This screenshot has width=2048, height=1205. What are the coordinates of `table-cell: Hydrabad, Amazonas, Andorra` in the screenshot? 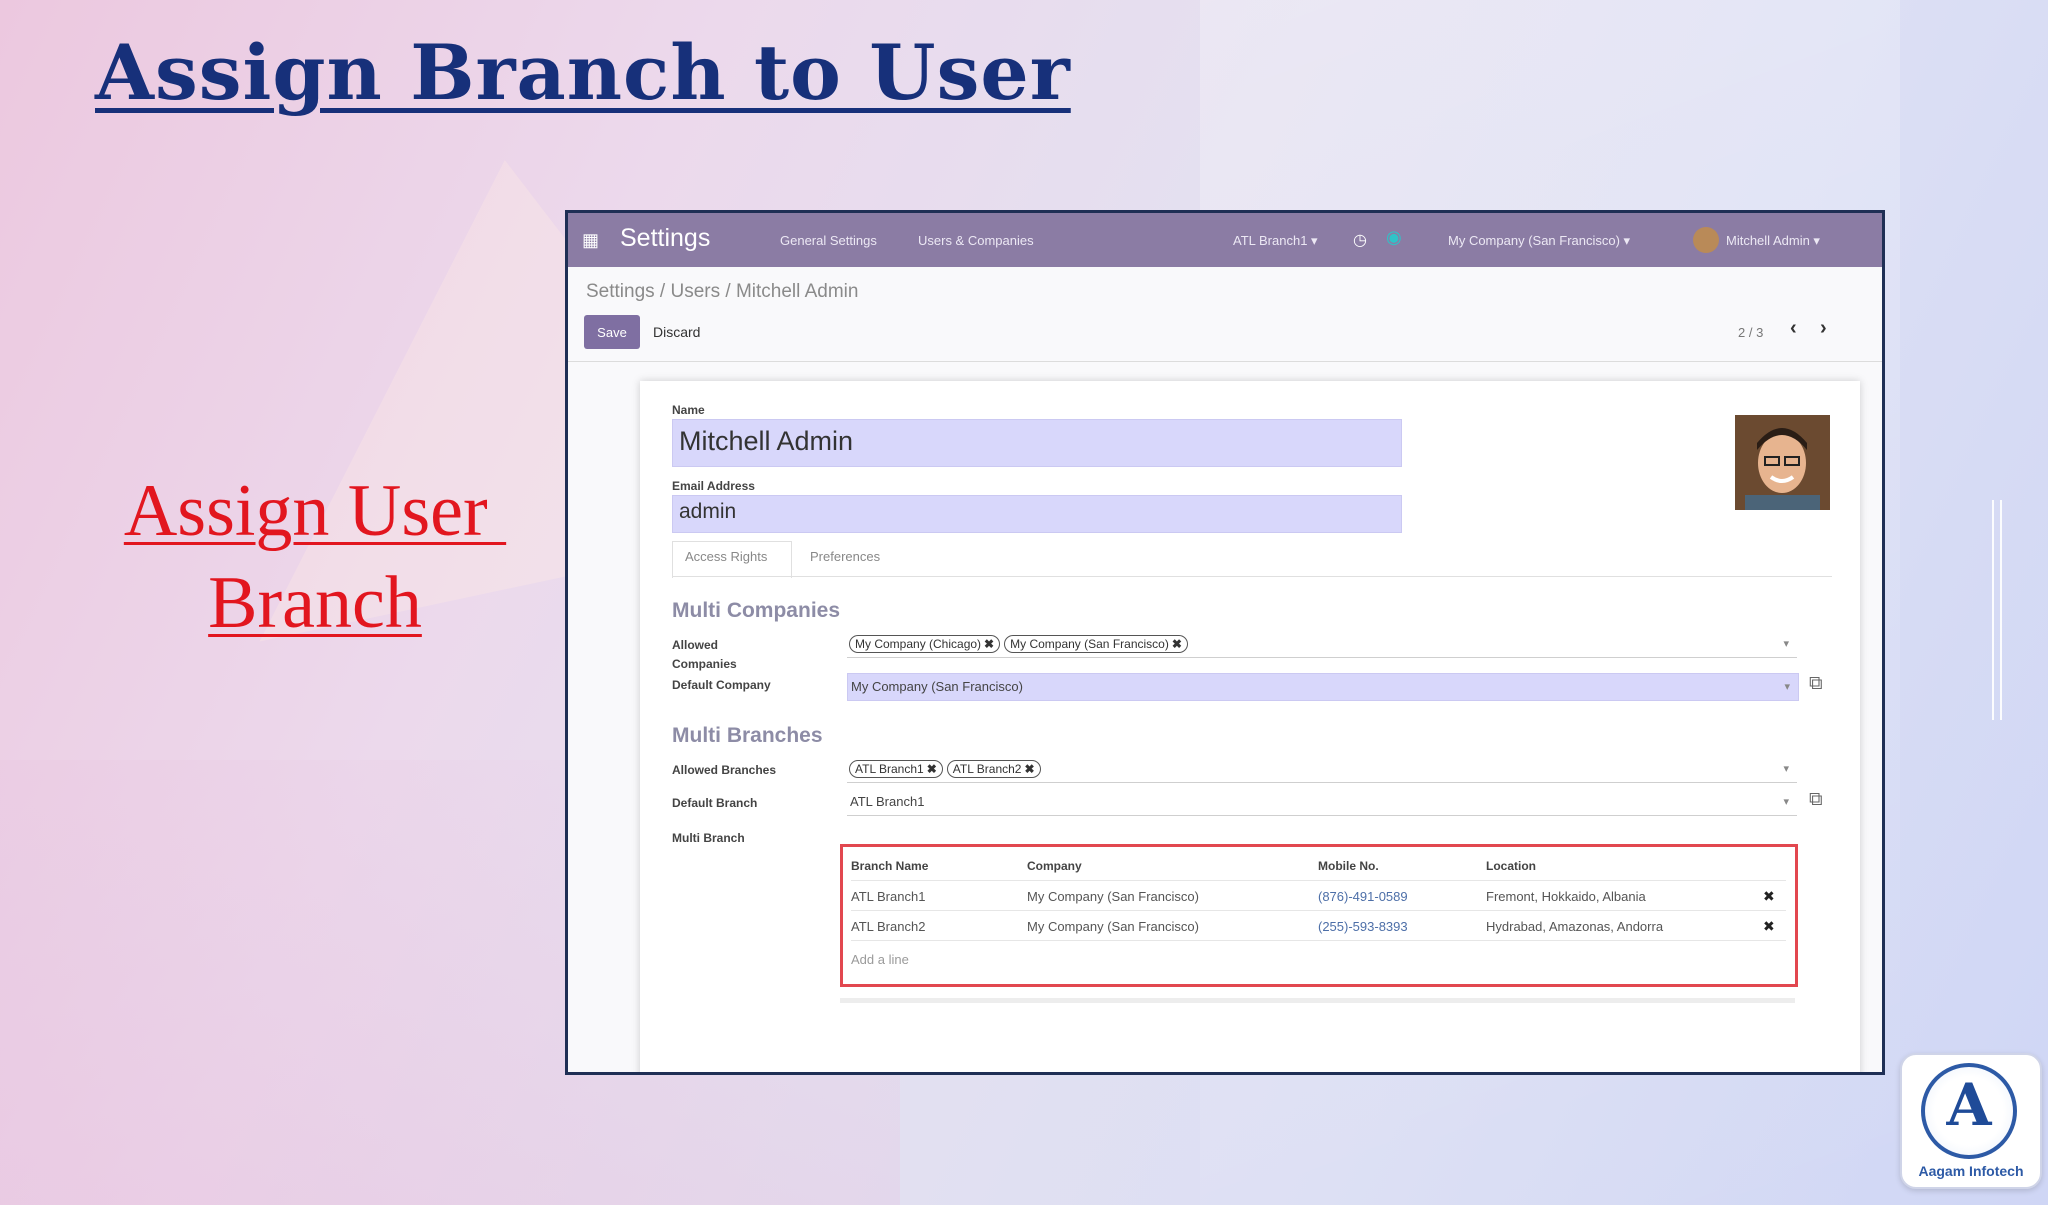 It's located at (1574, 926).